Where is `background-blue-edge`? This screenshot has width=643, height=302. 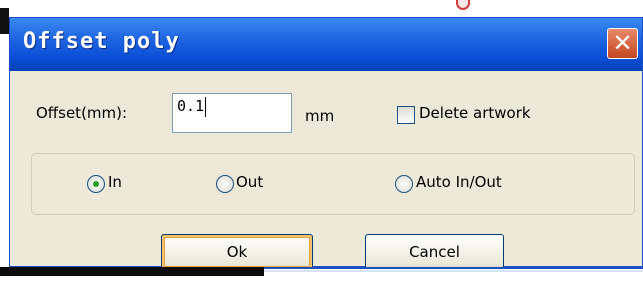 background-blue-edge is located at coordinates (453, 268).